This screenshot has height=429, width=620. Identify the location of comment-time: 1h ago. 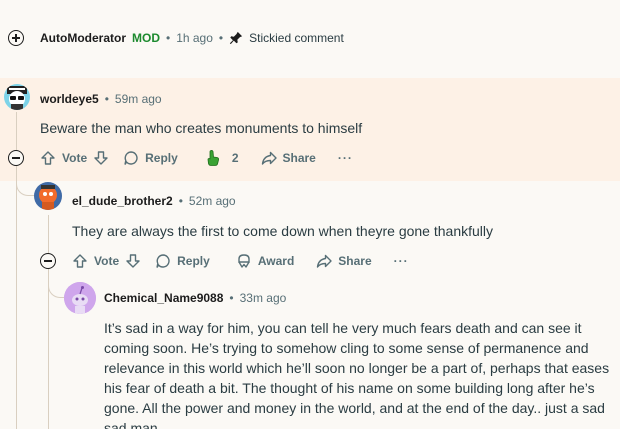
(194, 38).